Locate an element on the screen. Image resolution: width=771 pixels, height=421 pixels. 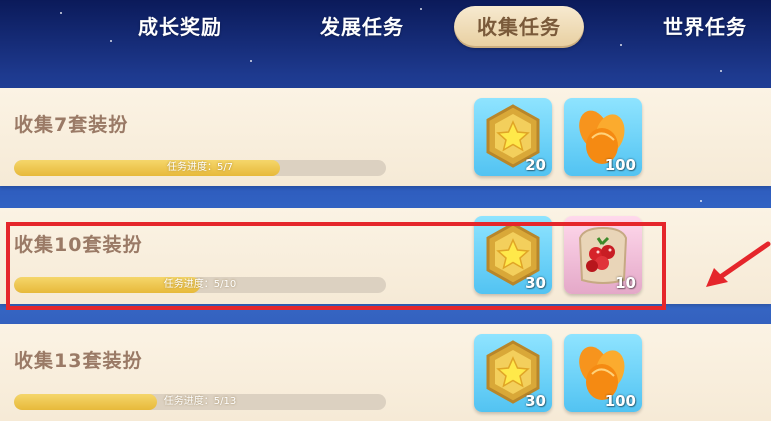
task-progress-bar: 任务进度：5/13 is located at coordinates (200, 402).